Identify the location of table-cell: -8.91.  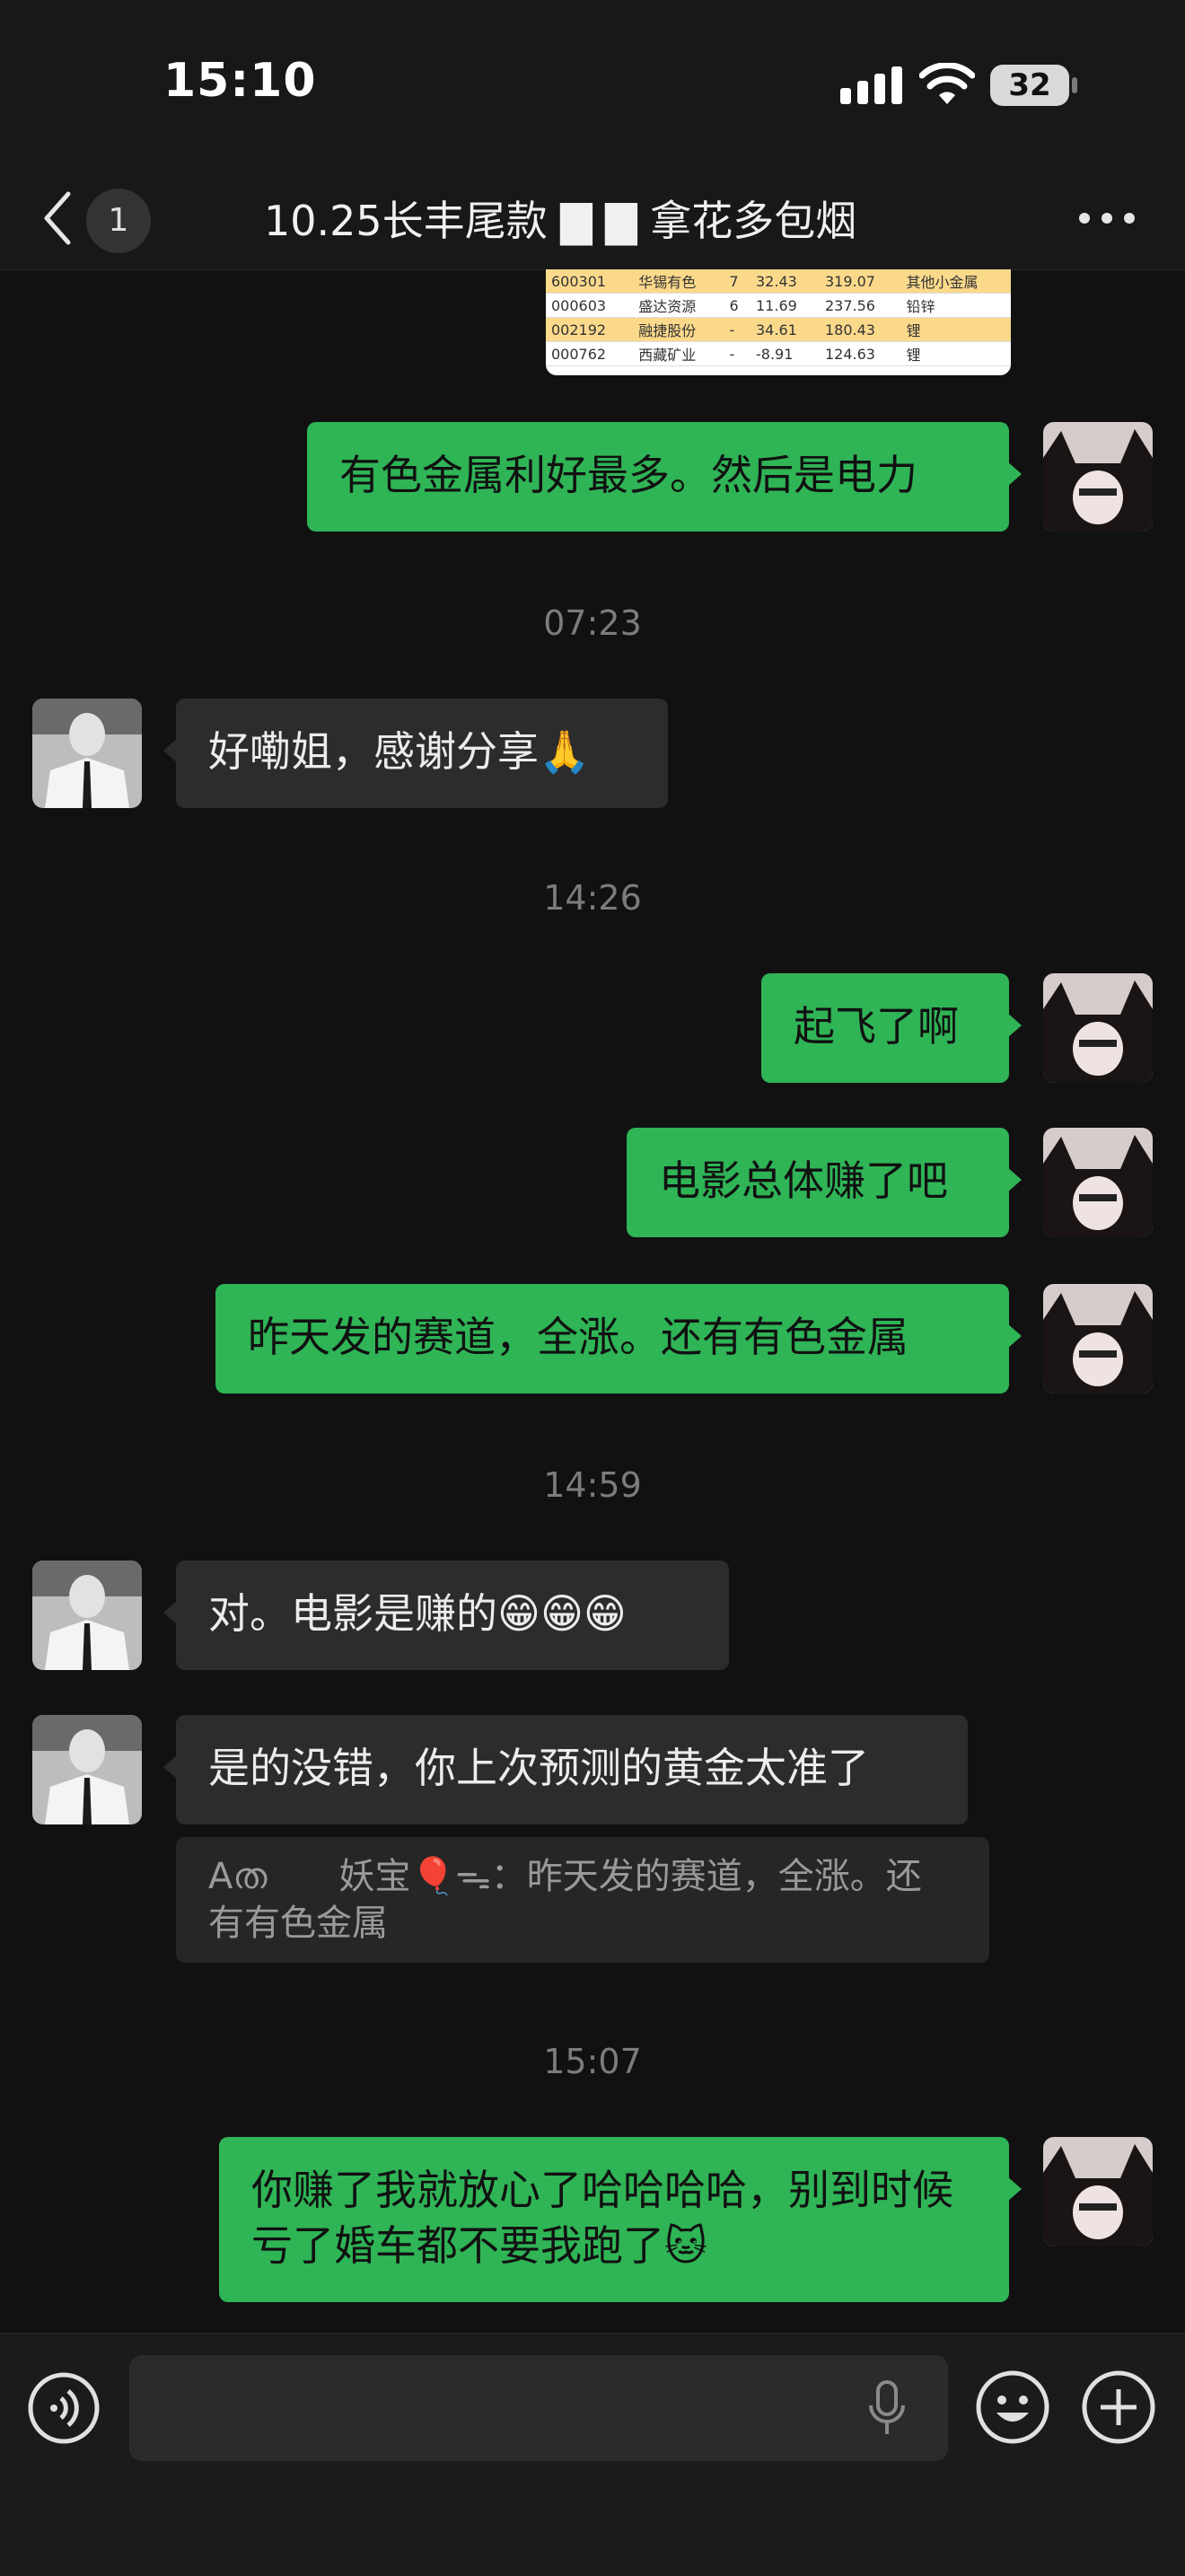
(785, 353).